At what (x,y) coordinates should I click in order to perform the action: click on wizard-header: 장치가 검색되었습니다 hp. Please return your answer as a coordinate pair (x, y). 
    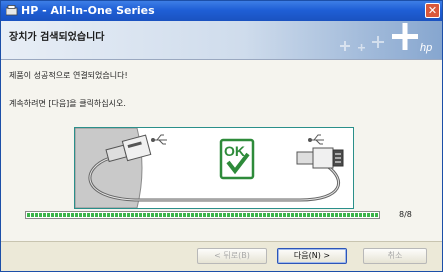
    Looking at the image, I should click on (221, 40).